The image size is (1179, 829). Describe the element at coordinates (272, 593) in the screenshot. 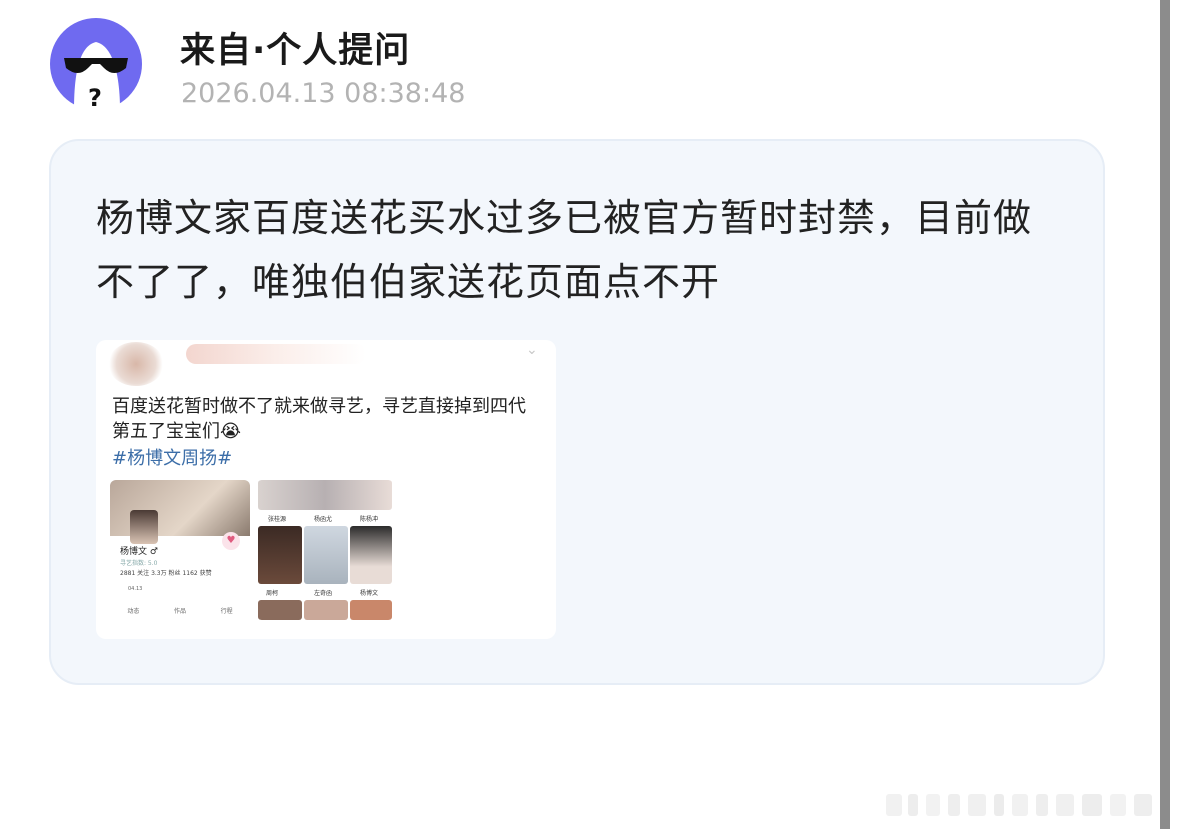

I see `ranking-label-4: 周柯` at that location.